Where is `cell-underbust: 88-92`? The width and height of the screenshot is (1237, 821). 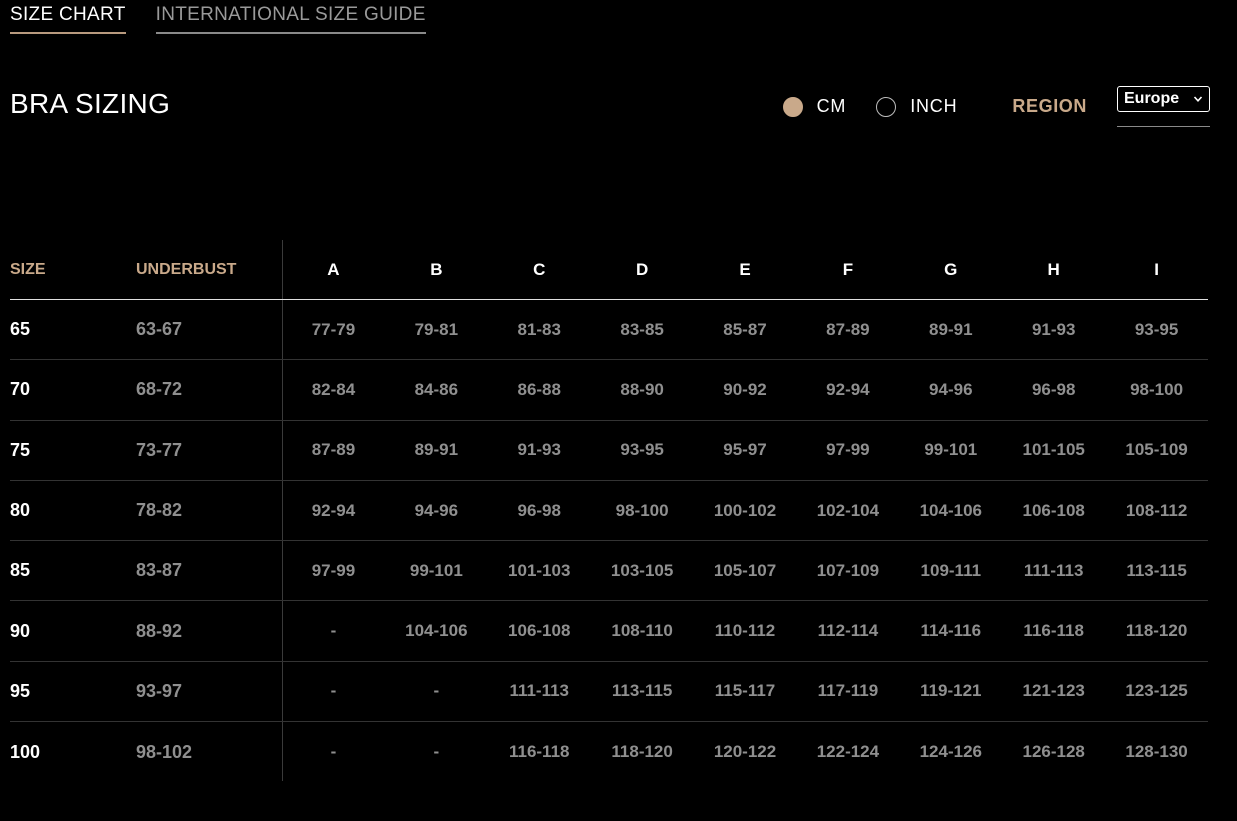
cell-underbust: 88-92 is located at coordinates (159, 630).